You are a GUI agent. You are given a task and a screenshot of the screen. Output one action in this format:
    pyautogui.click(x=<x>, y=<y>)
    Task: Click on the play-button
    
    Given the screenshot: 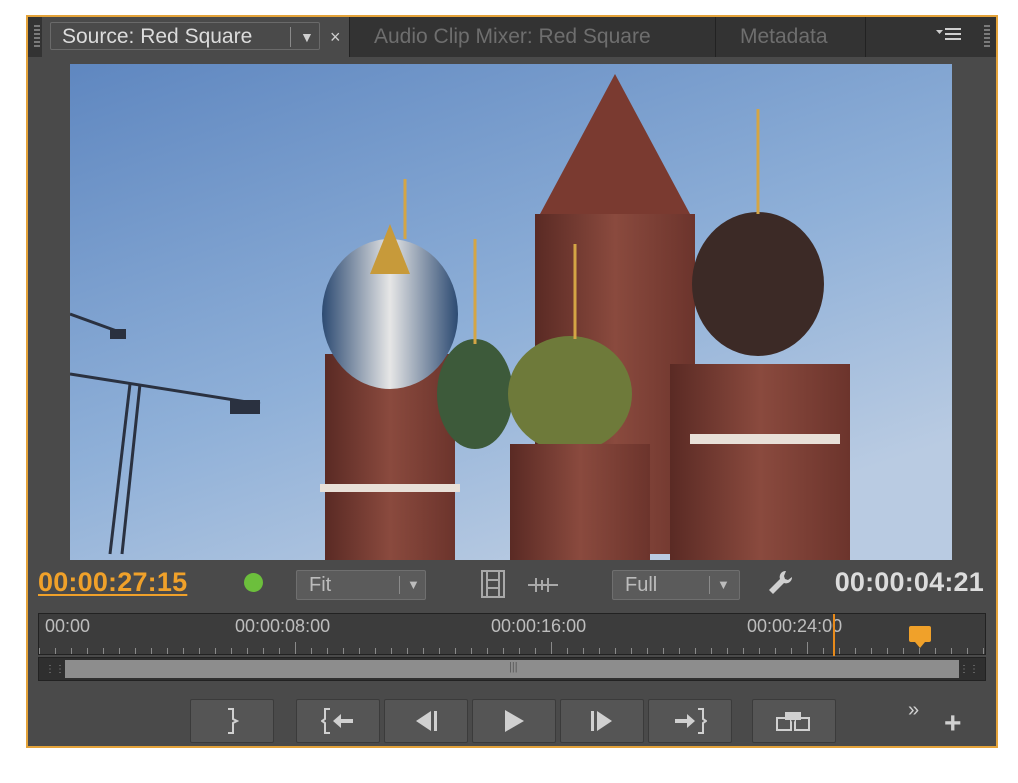 What is the action you would take?
    pyautogui.click(x=514, y=721)
    